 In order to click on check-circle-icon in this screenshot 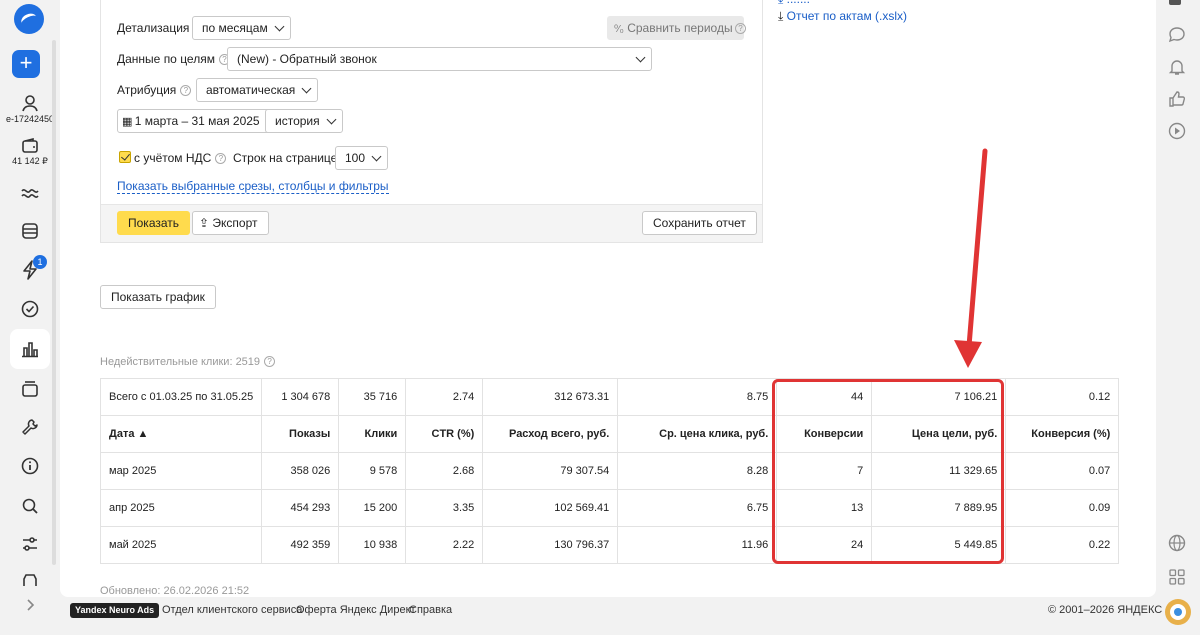, I will do `click(30, 309)`.